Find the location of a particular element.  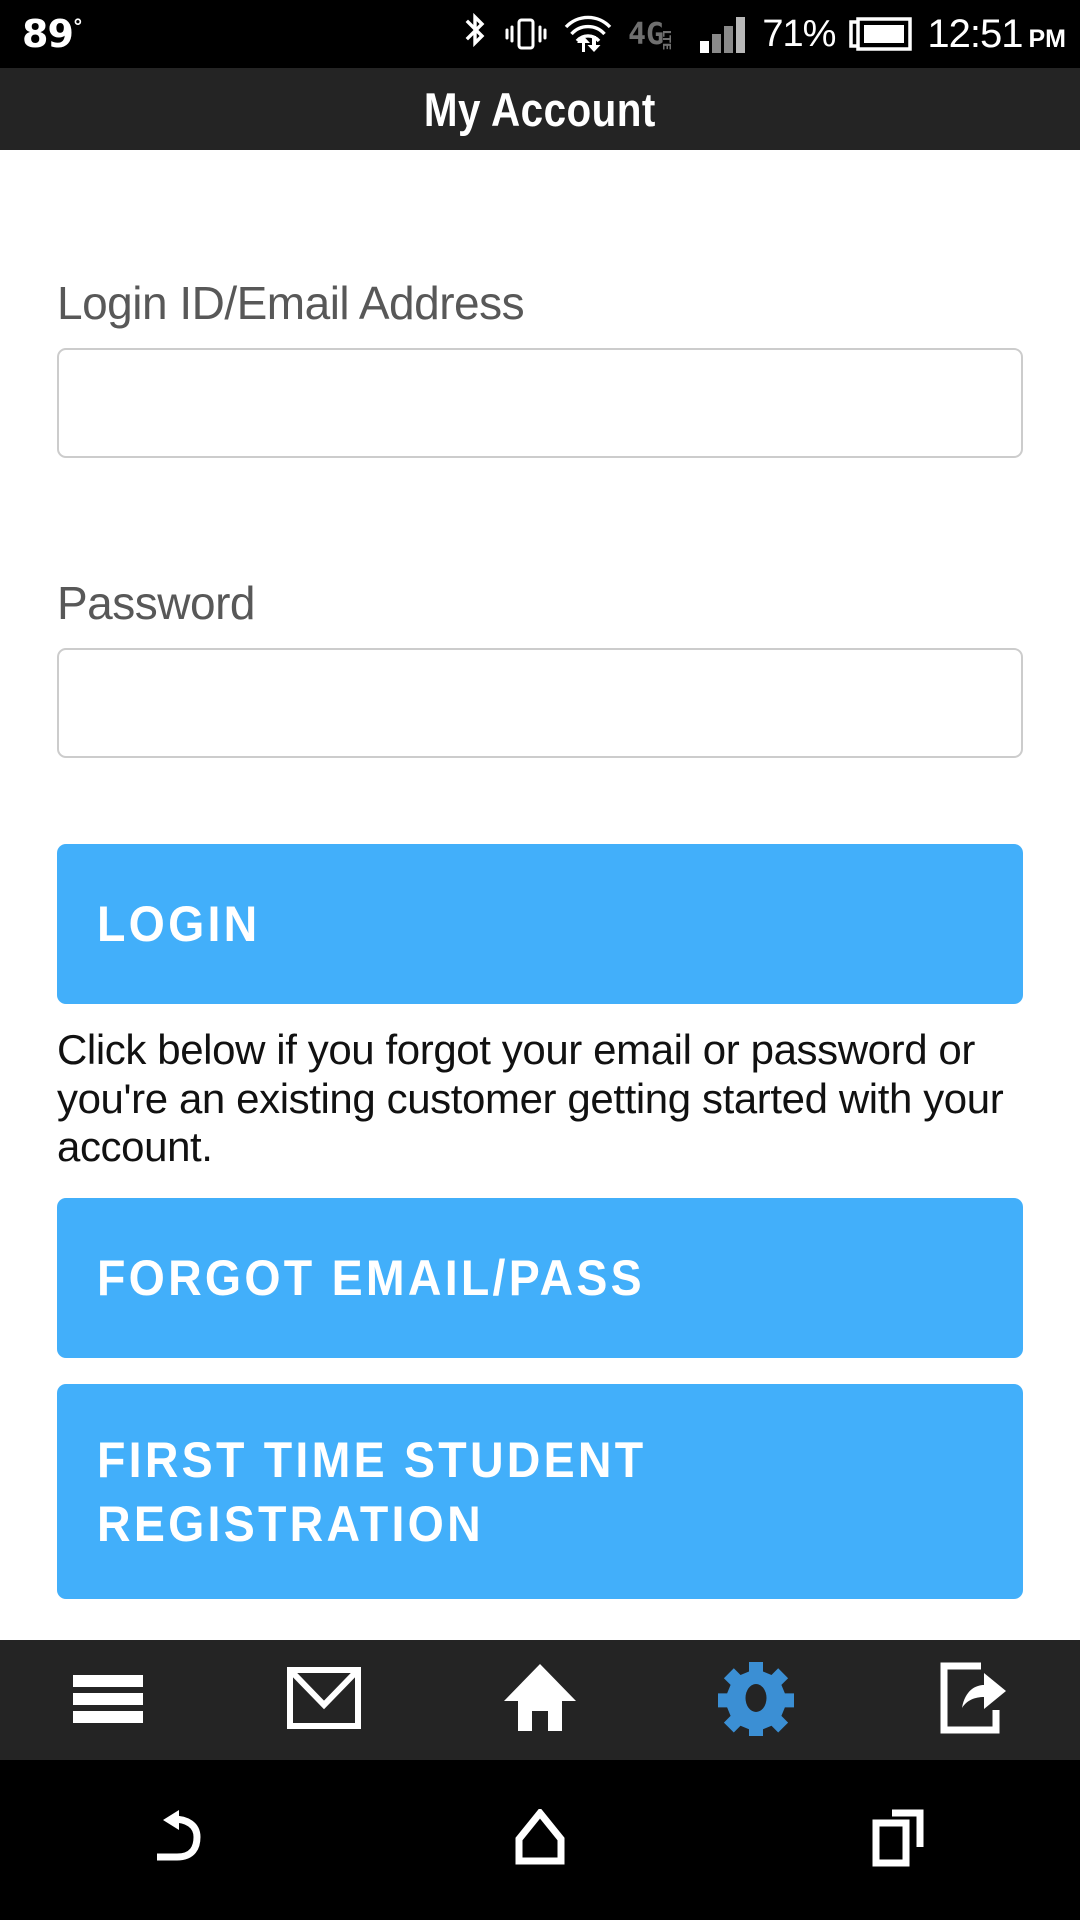

battery-icon is located at coordinates (881, 34).